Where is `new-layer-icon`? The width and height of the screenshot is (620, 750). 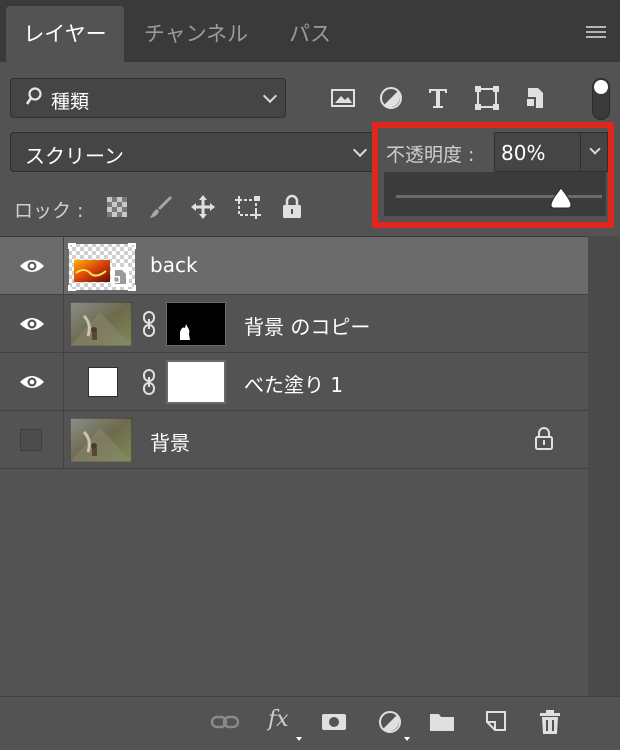
new-layer-icon is located at coordinates (496, 722).